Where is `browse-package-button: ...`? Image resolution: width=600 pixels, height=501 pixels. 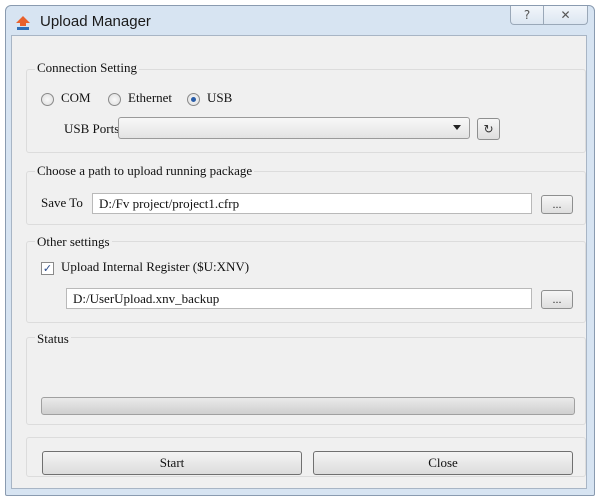
browse-package-button: ... is located at coordinates (557, 204).